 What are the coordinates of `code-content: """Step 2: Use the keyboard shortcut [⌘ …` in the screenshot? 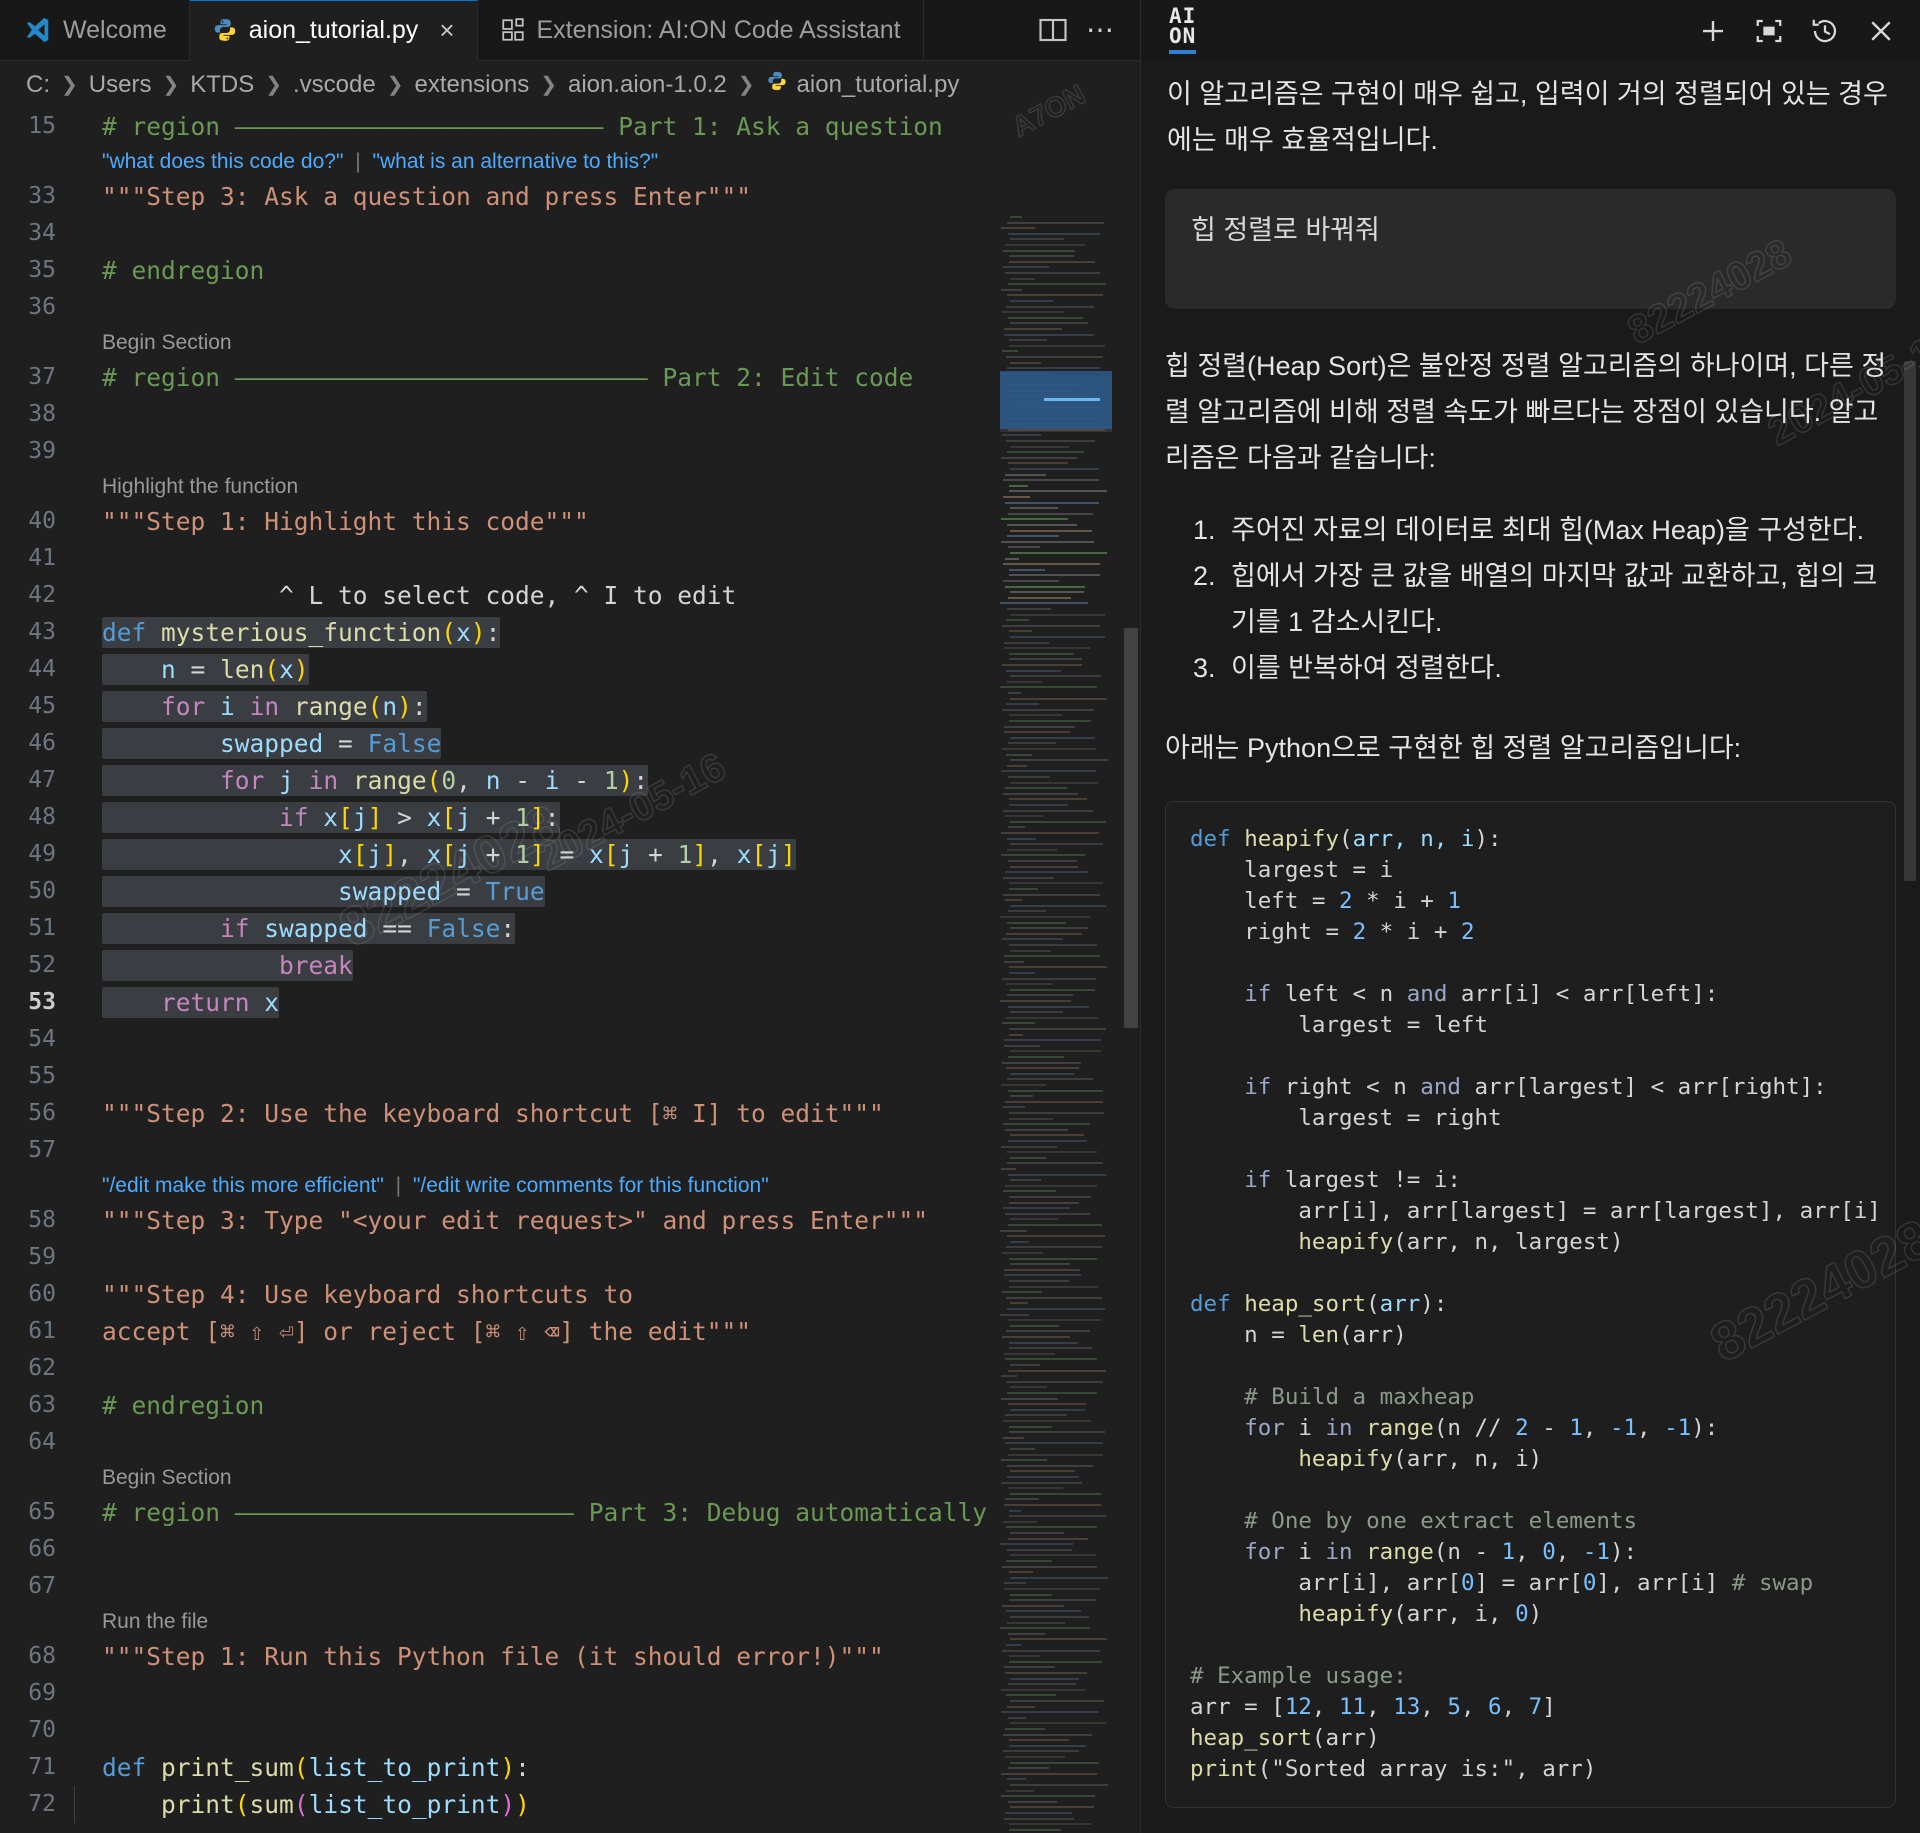 It's located at (606, 1113).